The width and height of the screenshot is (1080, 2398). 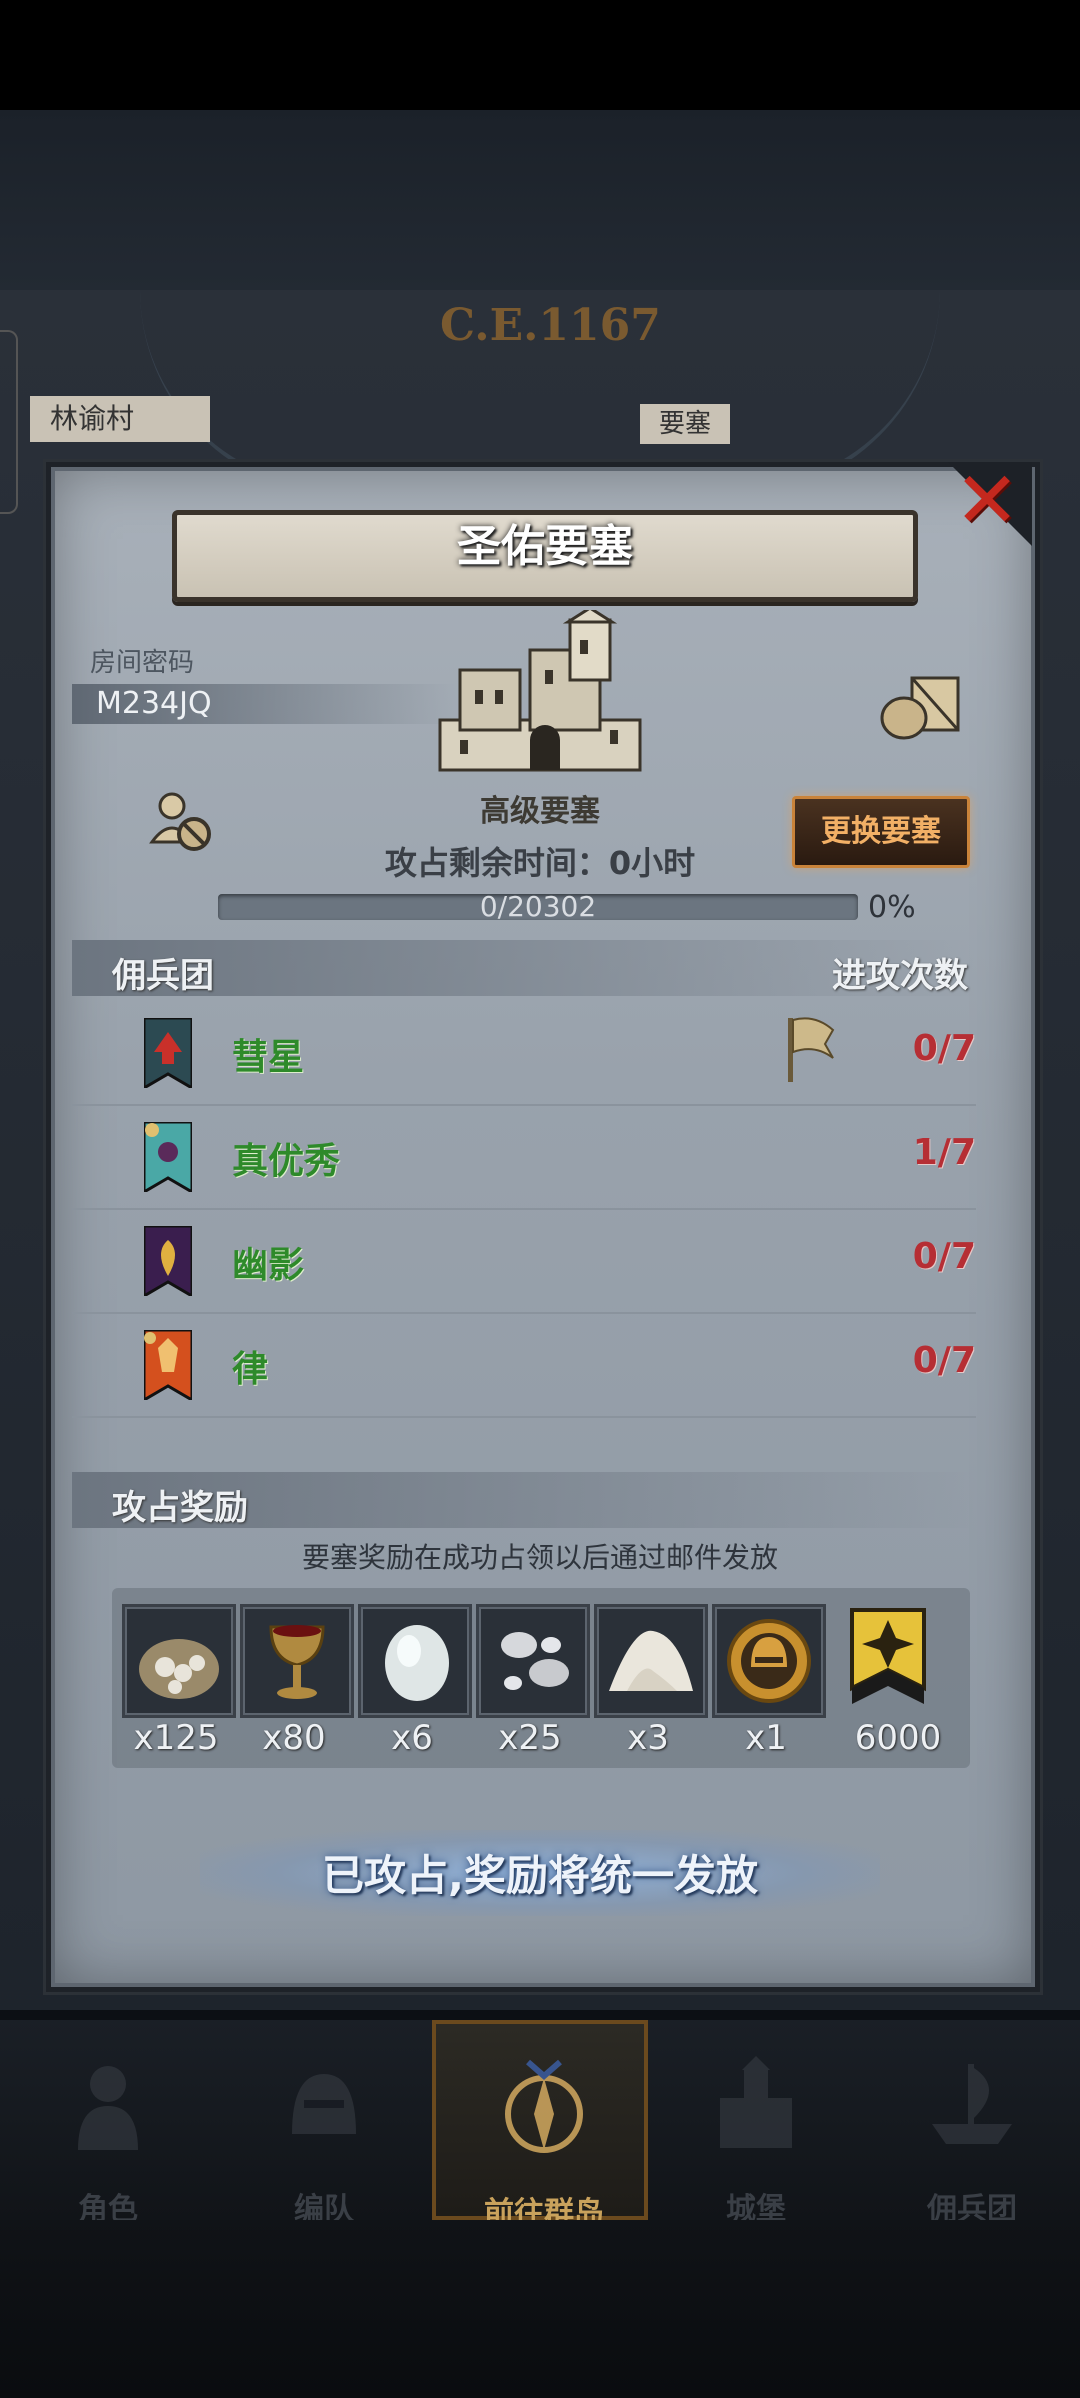 What do you see at coordinates (944, 1152) in the screenshot?
I see `attack-count: 1/7` at bounding box center [944, 1152].